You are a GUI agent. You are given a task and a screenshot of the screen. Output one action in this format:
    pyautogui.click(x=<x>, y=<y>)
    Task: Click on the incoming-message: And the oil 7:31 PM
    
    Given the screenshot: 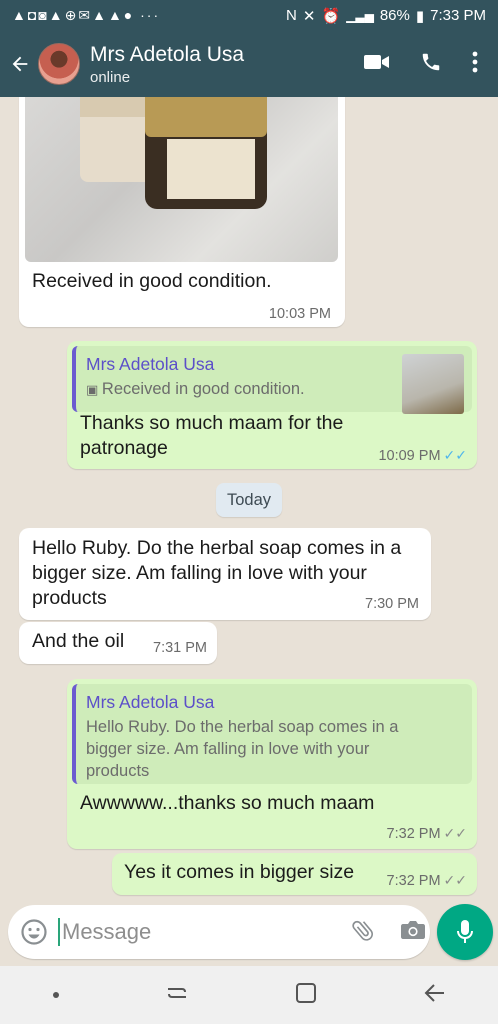 What is the action you would take?
    pyautogui.click(x=118, y=643)
    